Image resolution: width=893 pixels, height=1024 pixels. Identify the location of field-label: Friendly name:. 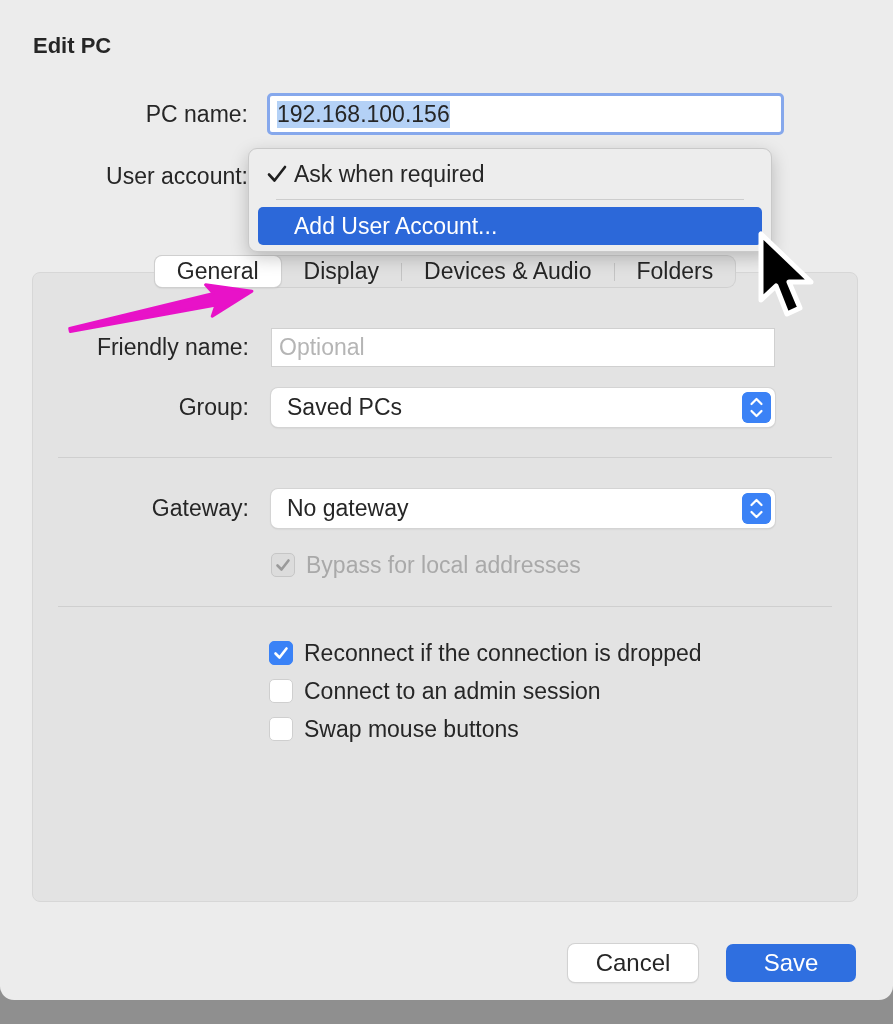
(172, 347).